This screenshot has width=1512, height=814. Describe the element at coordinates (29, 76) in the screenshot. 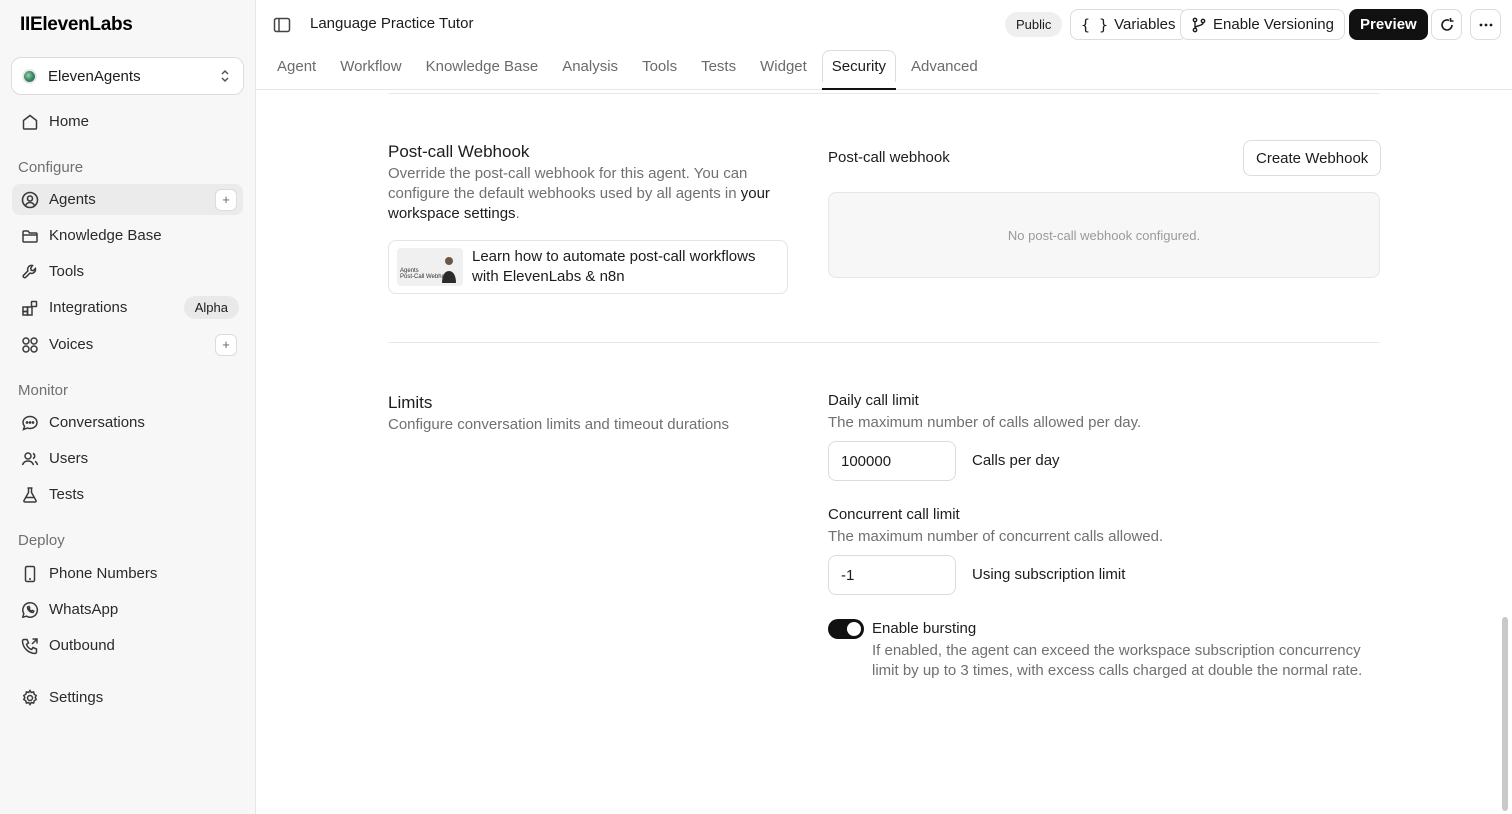

I see `workspace-avatar` at that location.